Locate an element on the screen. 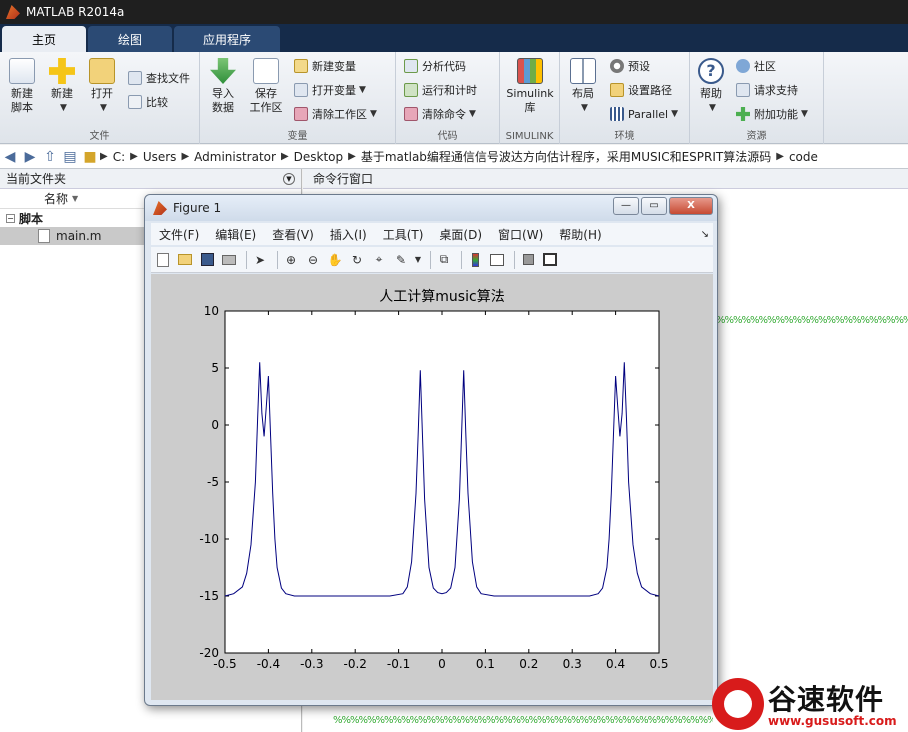 Image resolution: width=908 pixels, height=732 pixels. clear-workspace-button: 清除工作区 ▼ is located at coordinates (335, 114).